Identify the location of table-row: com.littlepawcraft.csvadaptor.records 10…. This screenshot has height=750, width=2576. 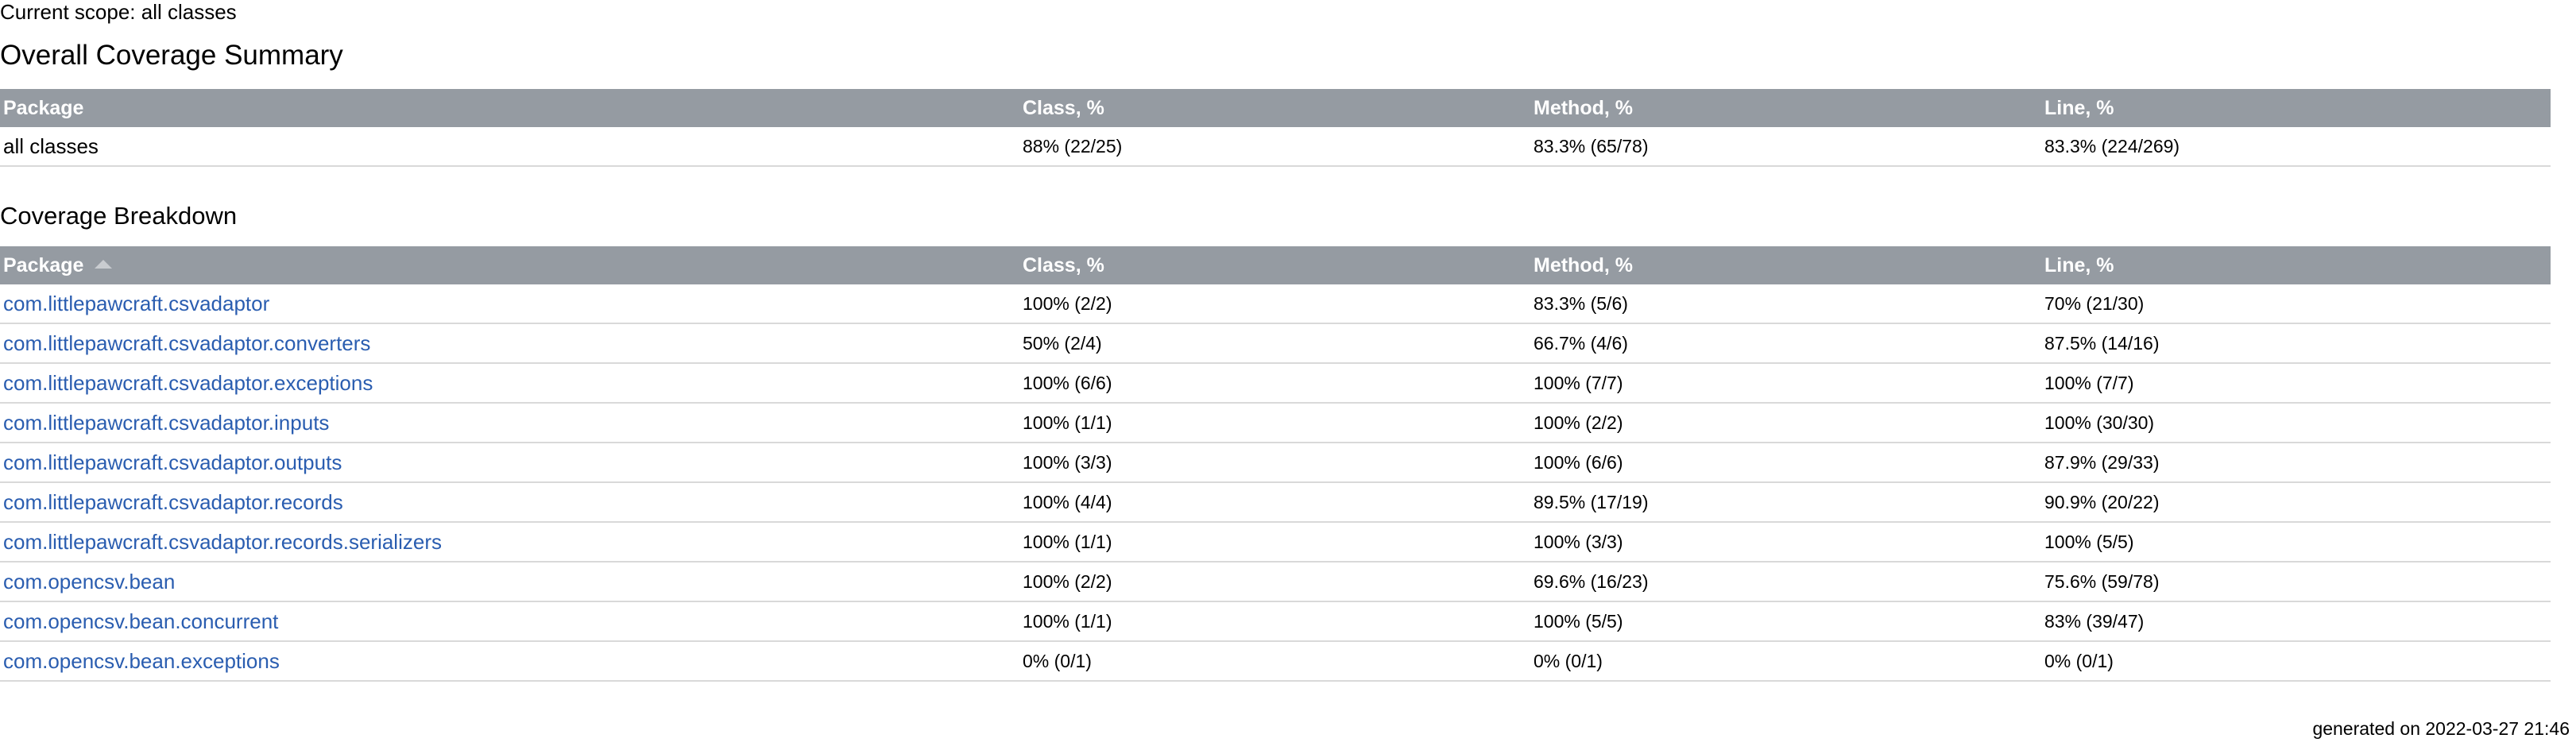
(1275, 502).